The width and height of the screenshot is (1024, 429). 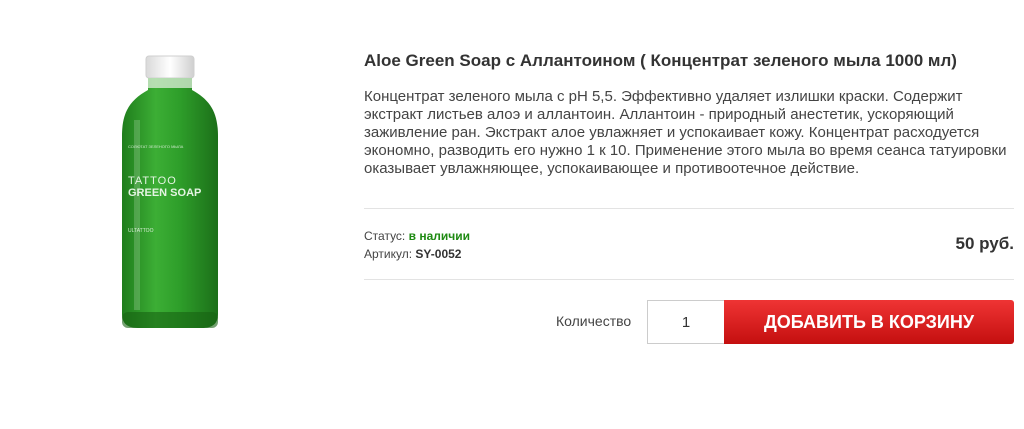 I want to click on bottle-label-line1: TATTOO, so click(x=152, y=181).